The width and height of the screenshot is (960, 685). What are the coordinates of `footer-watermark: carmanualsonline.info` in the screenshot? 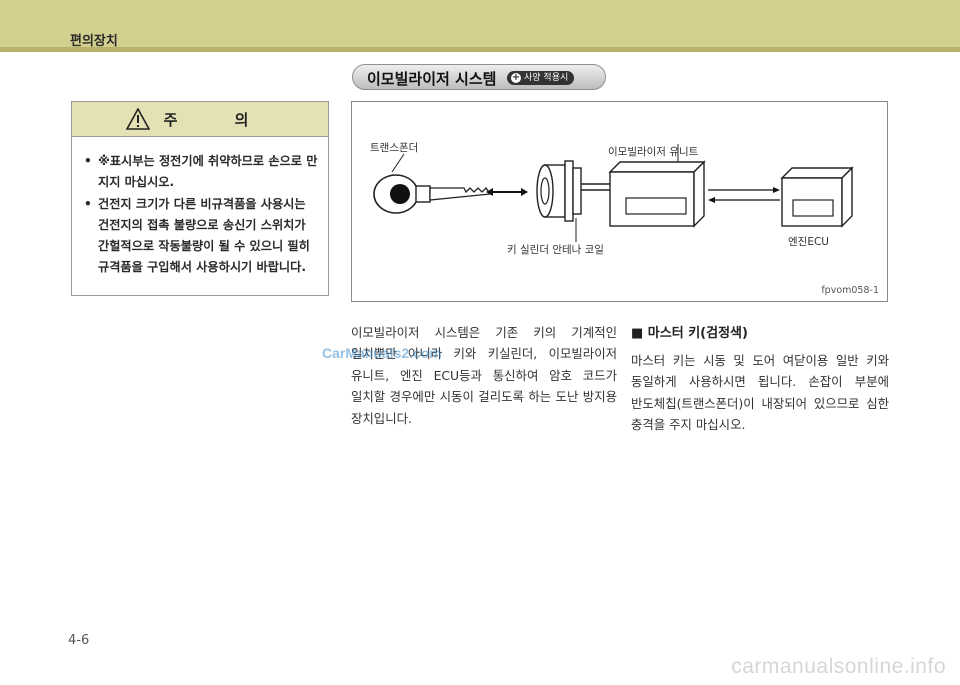 It's located at (838, 666).